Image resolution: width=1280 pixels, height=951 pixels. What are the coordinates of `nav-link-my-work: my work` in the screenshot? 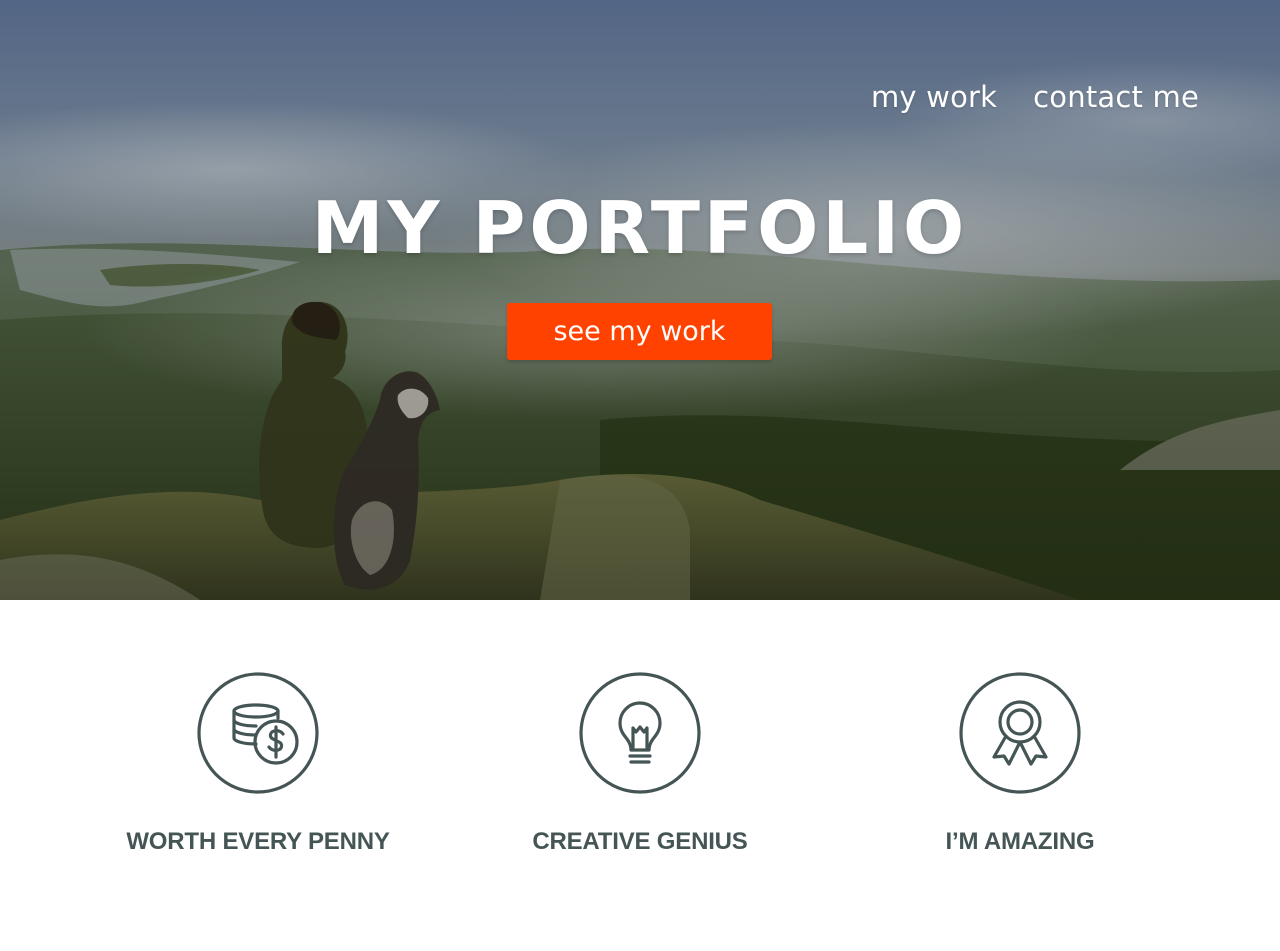 It's located at (934, 97).